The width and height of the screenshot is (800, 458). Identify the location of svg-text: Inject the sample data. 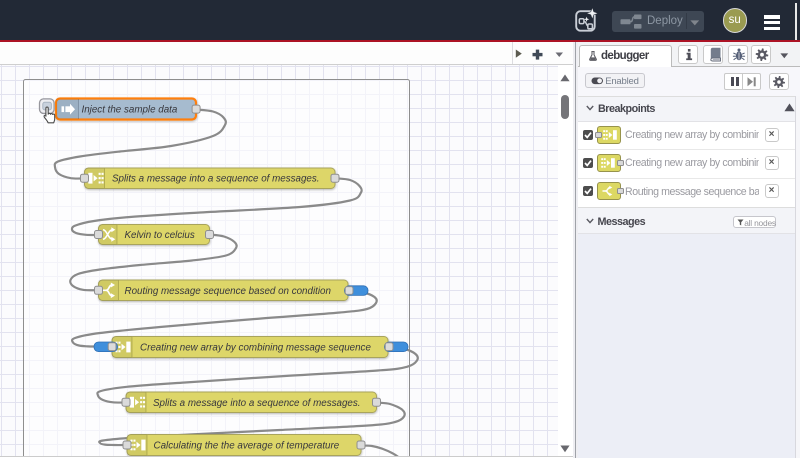
(130, 110).